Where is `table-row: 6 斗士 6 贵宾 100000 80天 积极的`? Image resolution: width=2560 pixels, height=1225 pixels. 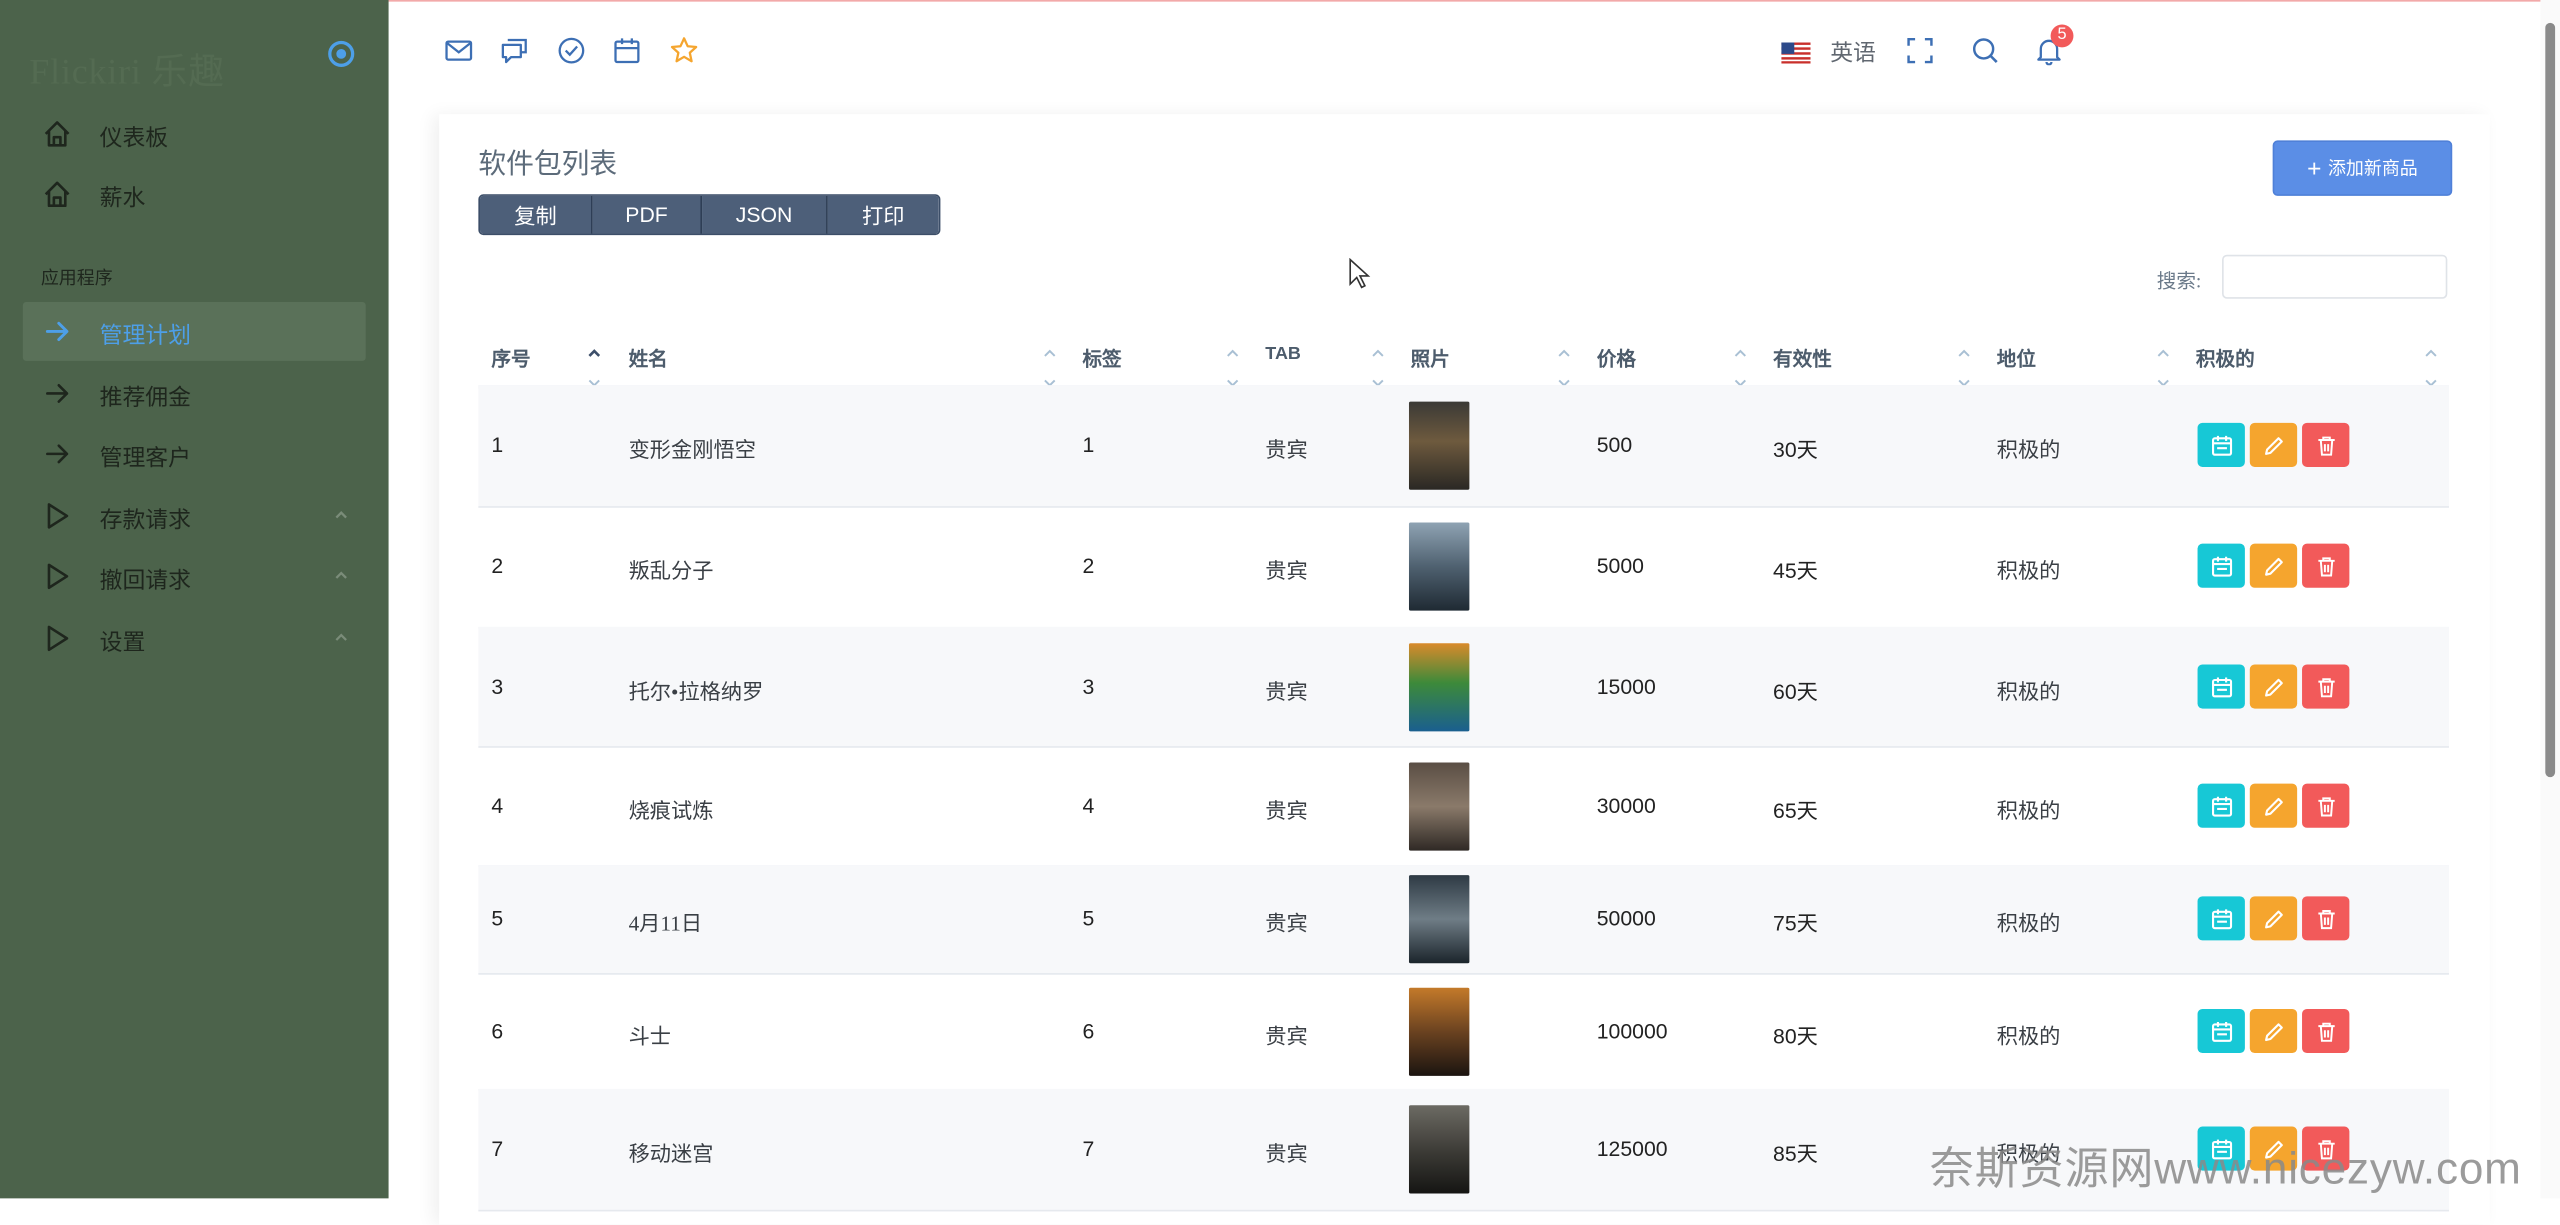
table-row: 6 斗士 6 贵宾 100000 80天 积极的 is located at coordinates (1463, 1032).